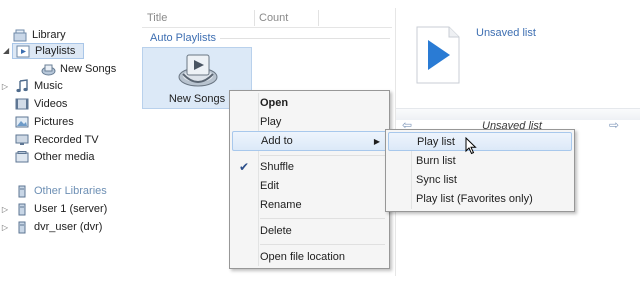  Describe the element at coordinates (276, 231) in the screenshot. I see `menu-item-label: Delete` at that location.